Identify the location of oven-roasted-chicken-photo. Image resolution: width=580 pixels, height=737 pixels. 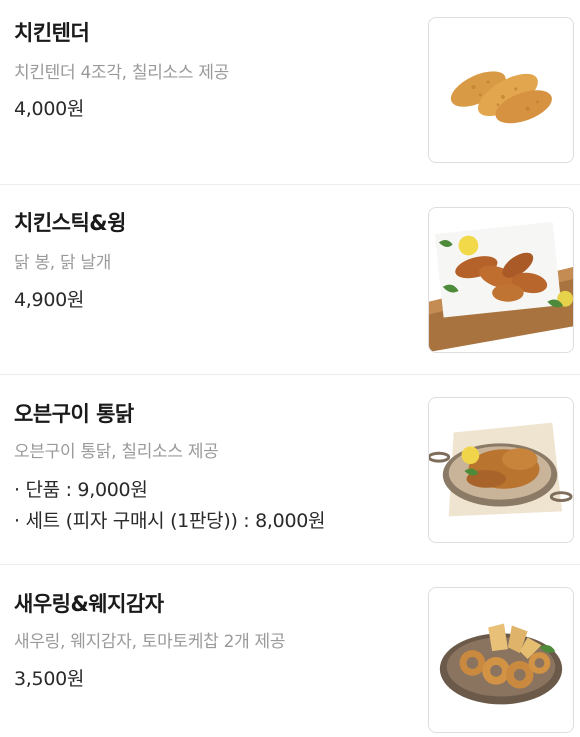
(501, 470).